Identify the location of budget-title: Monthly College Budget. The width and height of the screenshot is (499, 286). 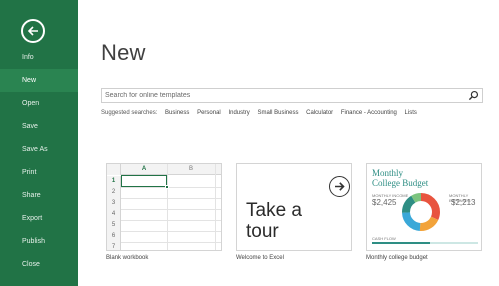
(400, 178).